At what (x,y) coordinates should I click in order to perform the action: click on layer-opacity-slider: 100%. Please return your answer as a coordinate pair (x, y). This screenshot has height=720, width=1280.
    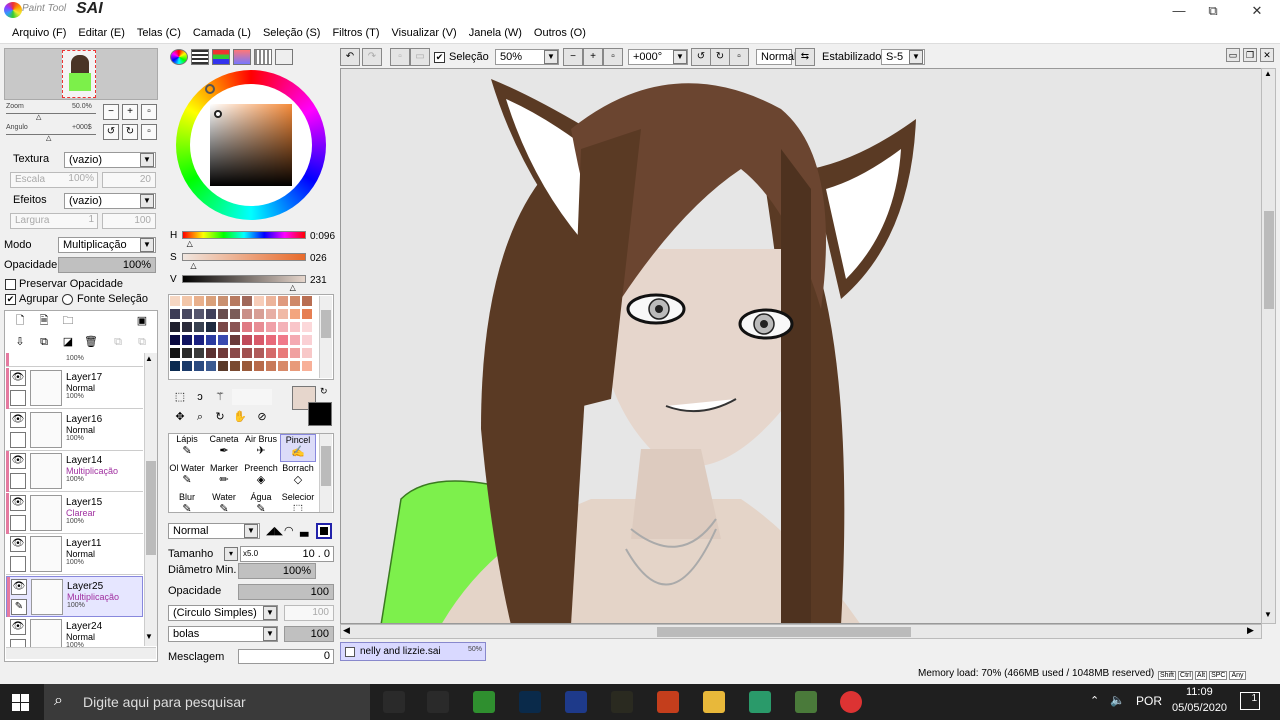
    Looking at the image, I should click on (107, 265).